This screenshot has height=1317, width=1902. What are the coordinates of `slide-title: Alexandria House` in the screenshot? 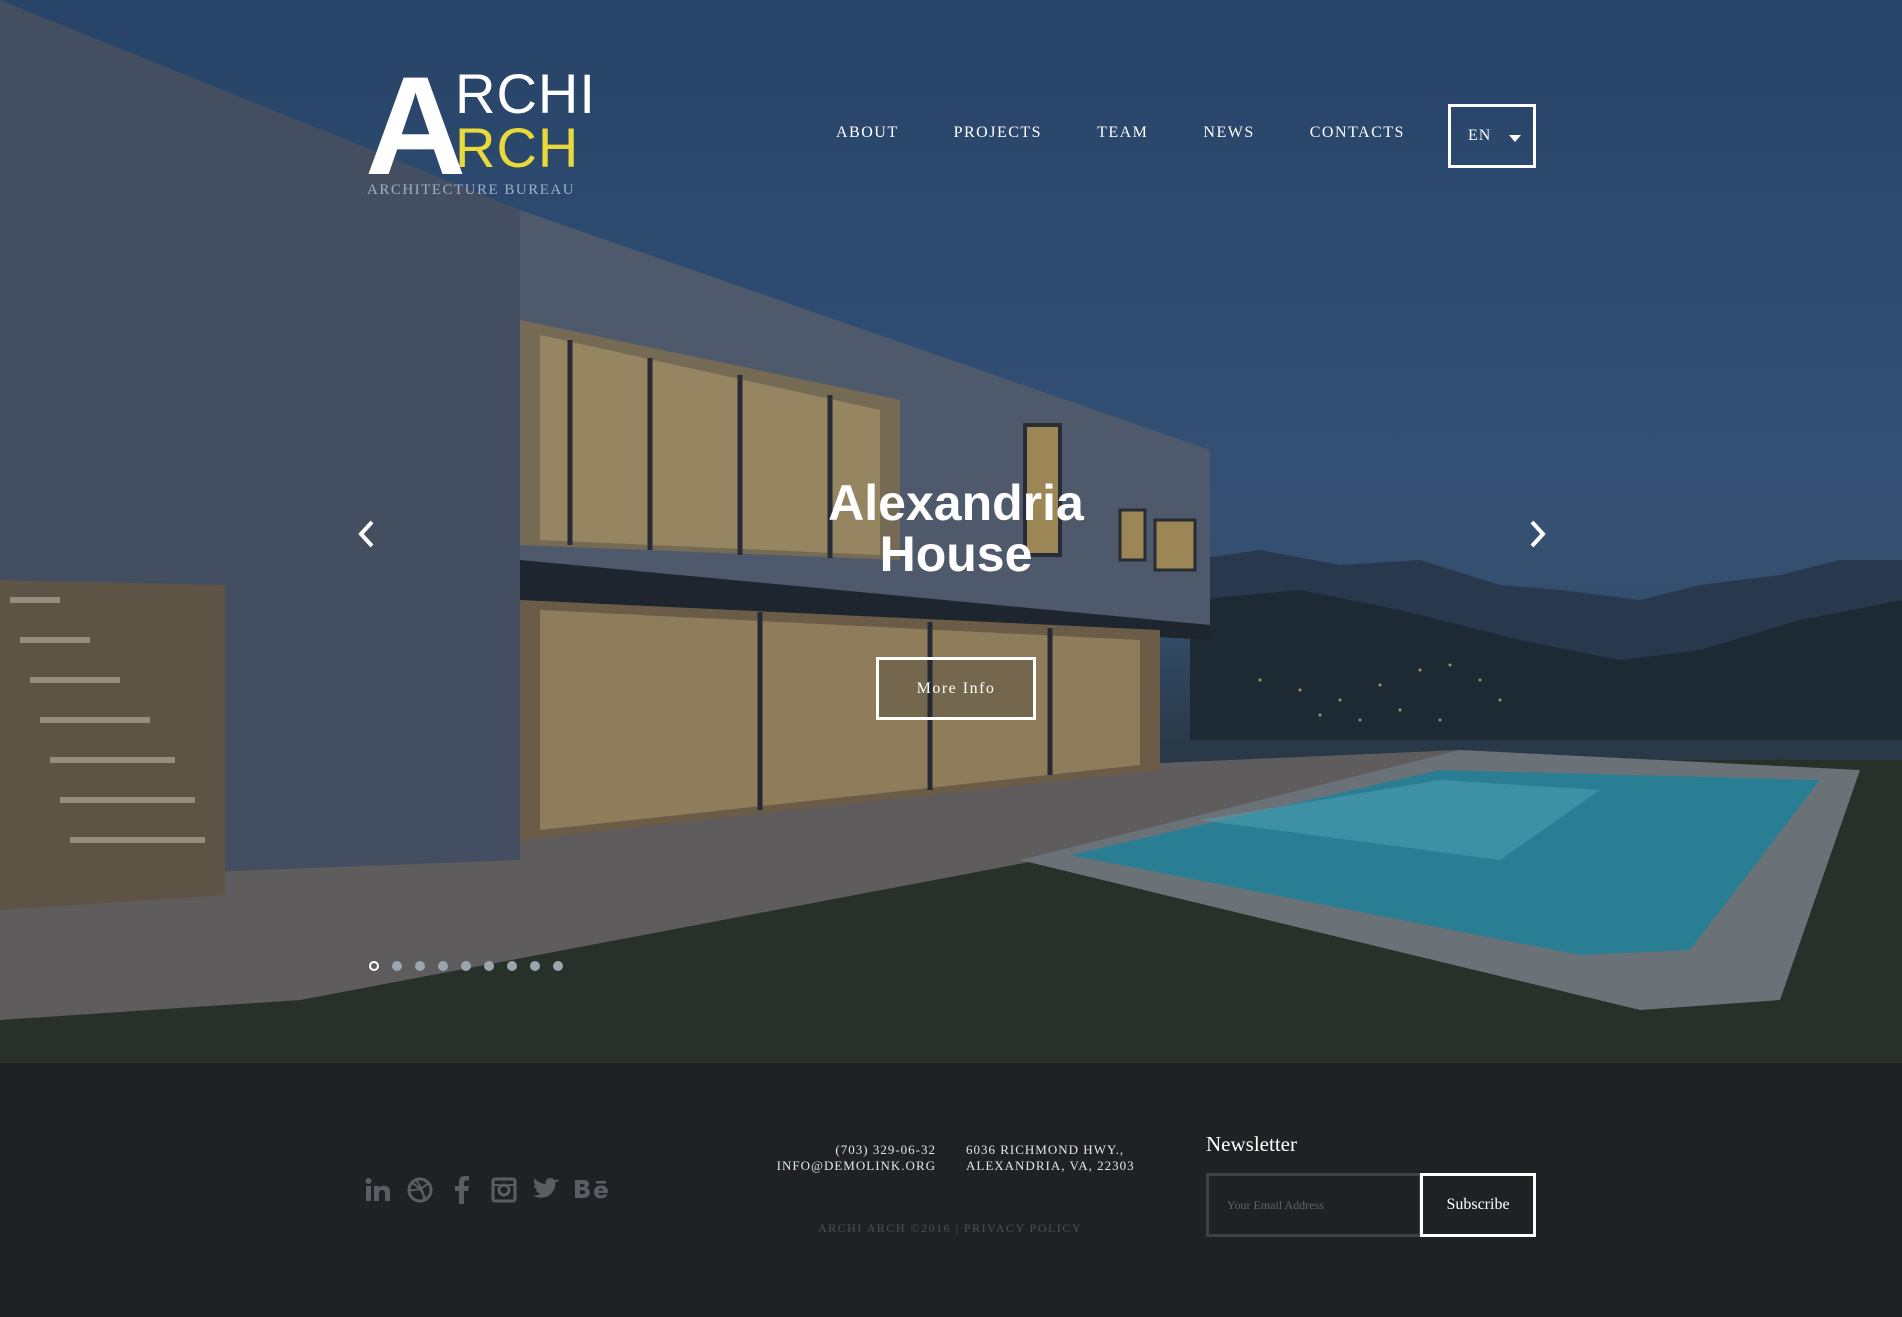 It's located at (956, 529).